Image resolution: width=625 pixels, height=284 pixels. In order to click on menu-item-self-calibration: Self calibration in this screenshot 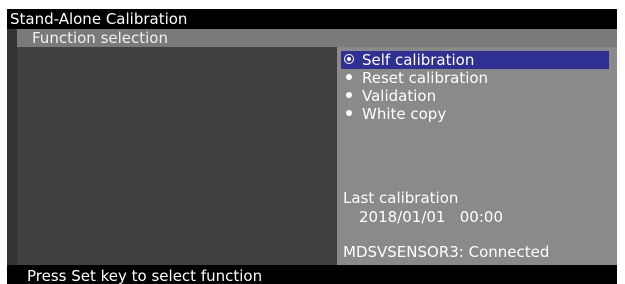, I will do `click(475, 60)`.